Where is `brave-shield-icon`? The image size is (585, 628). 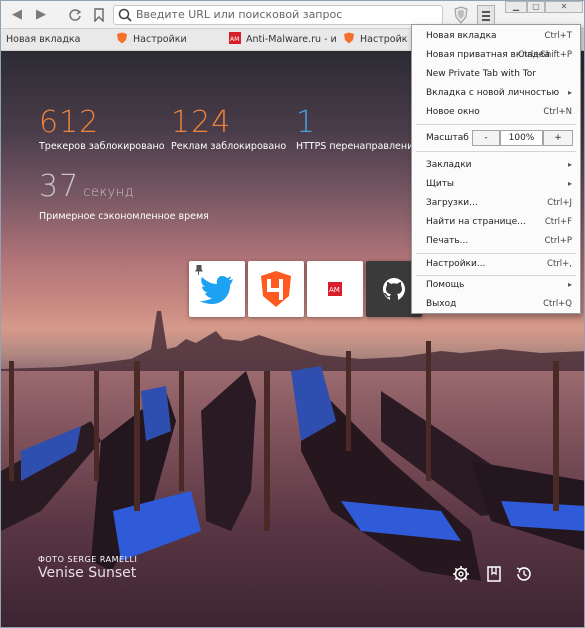 brave-shield-icon is located at coordinates (461, 15).